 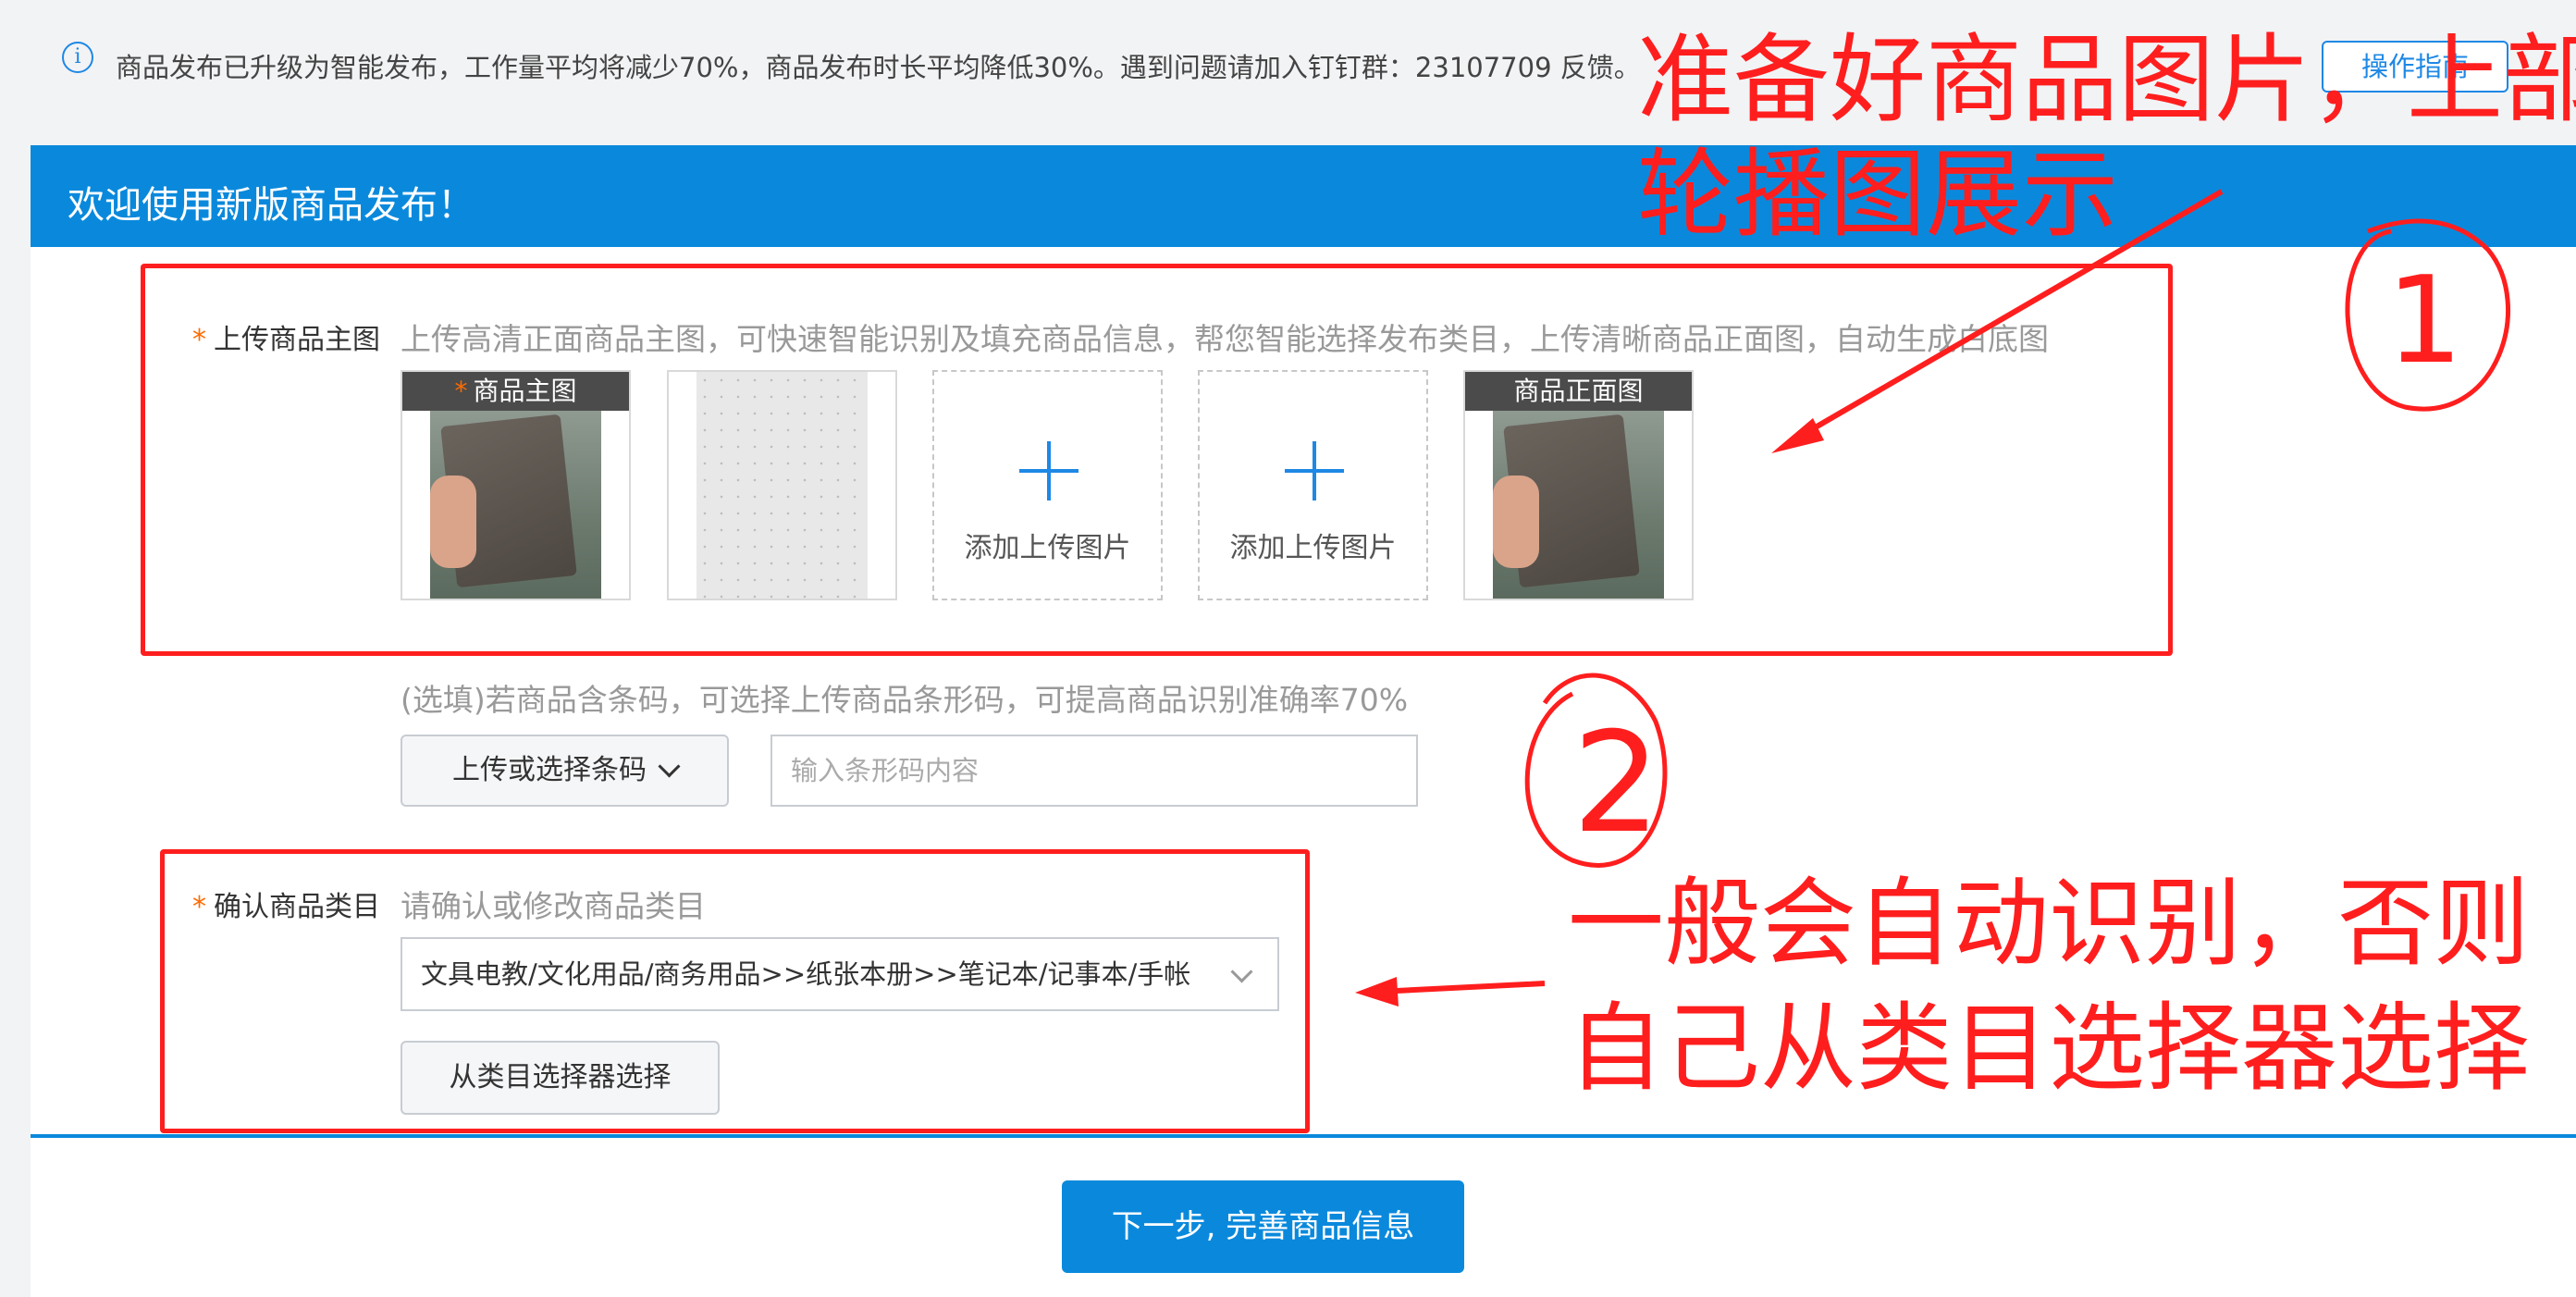 What do you see at coordinates (2427, 315) in the screenshot?
I see `circle-1-scribble` at bounding box center [2427, 315].